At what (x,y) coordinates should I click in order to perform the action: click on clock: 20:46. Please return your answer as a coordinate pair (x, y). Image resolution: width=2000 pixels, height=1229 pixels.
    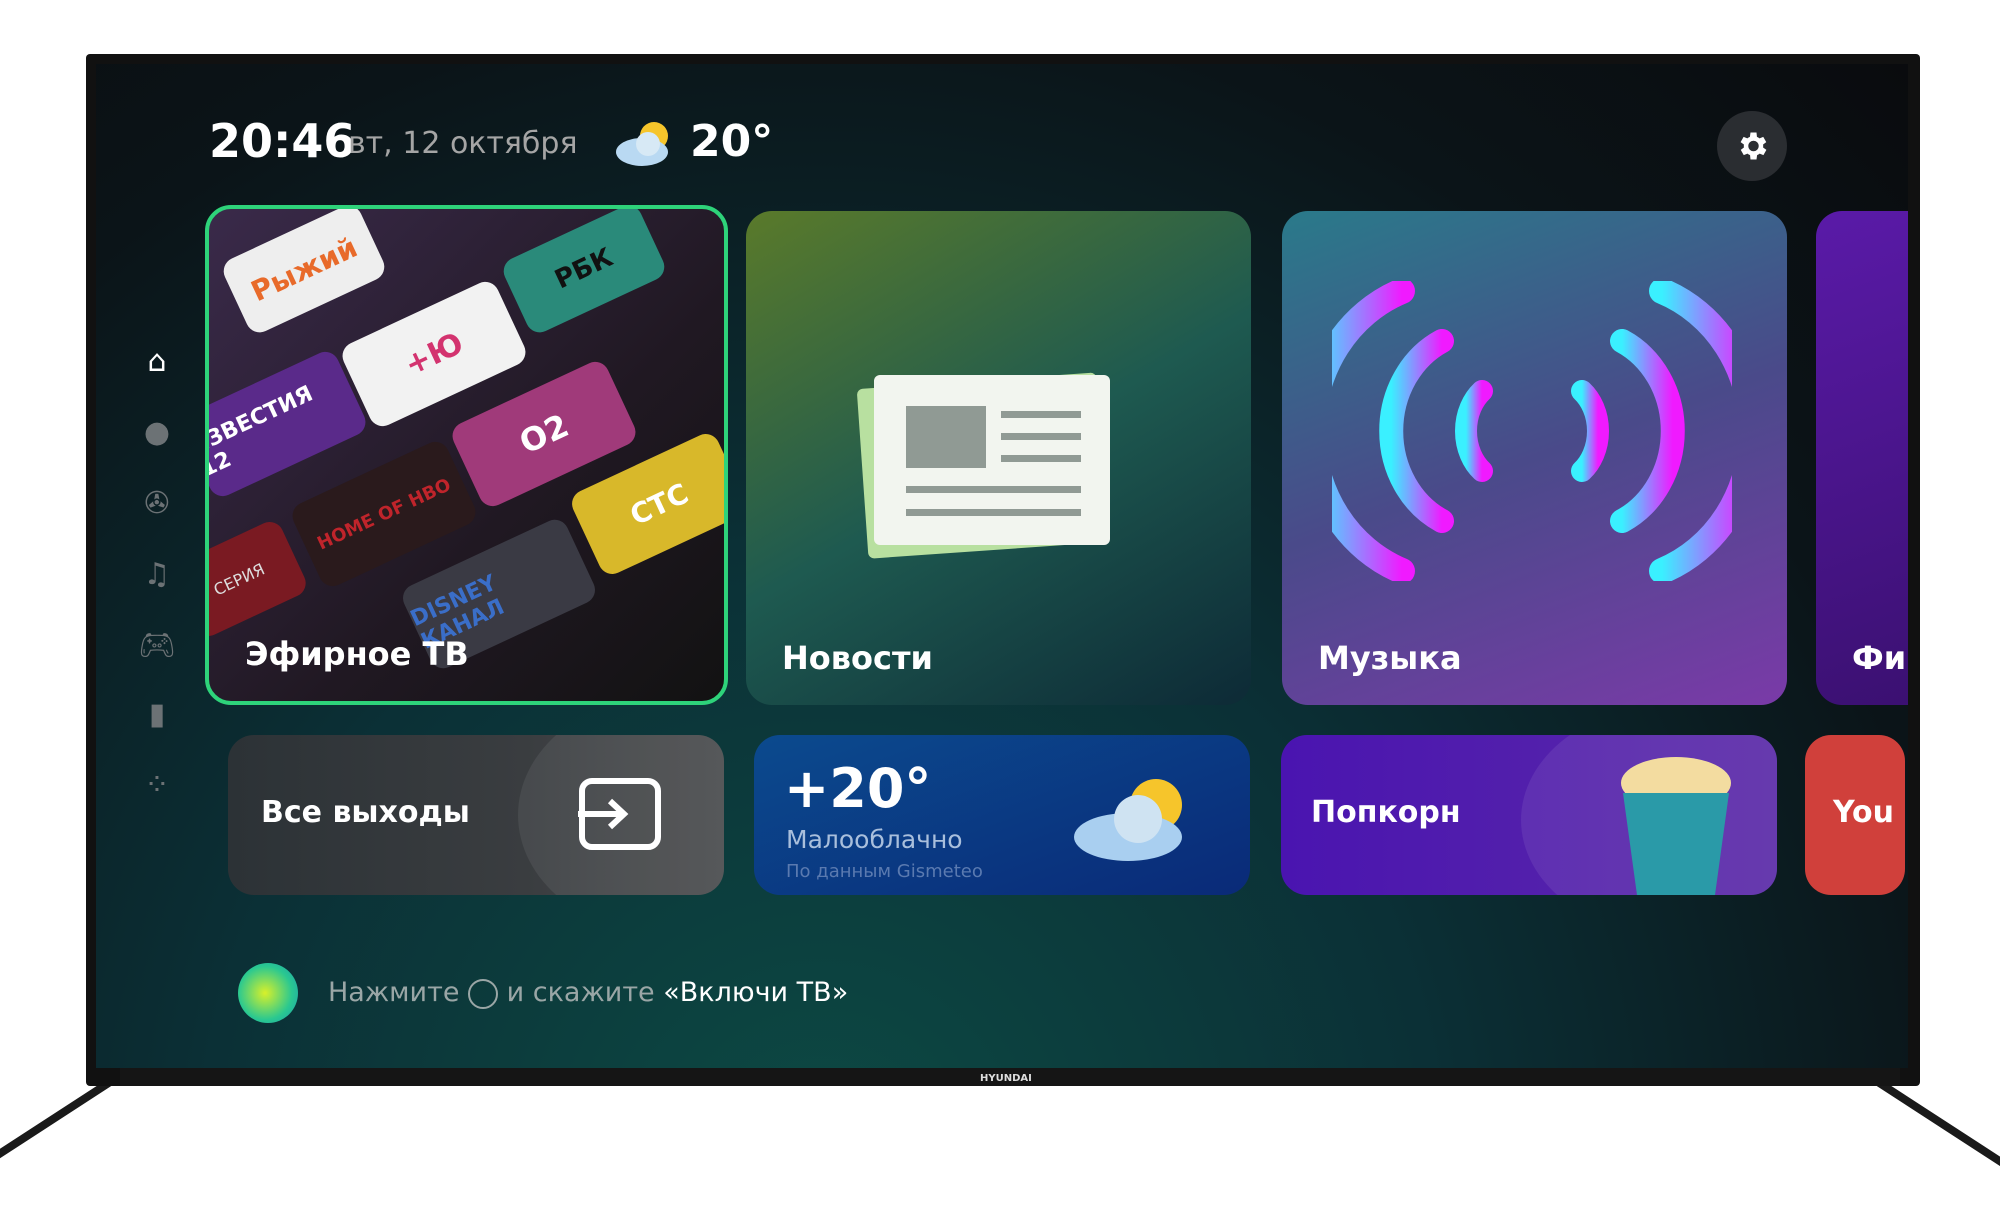
    Looking at the image, I should click on (282, 141).